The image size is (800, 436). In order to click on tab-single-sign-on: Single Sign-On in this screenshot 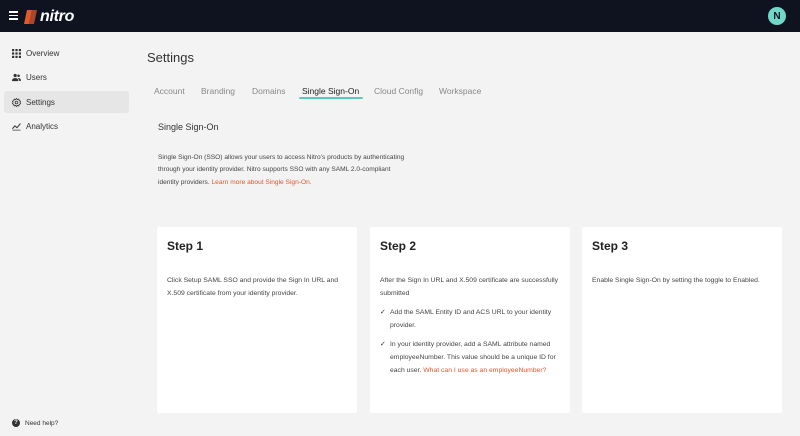, I will do `click(330, 91)`.